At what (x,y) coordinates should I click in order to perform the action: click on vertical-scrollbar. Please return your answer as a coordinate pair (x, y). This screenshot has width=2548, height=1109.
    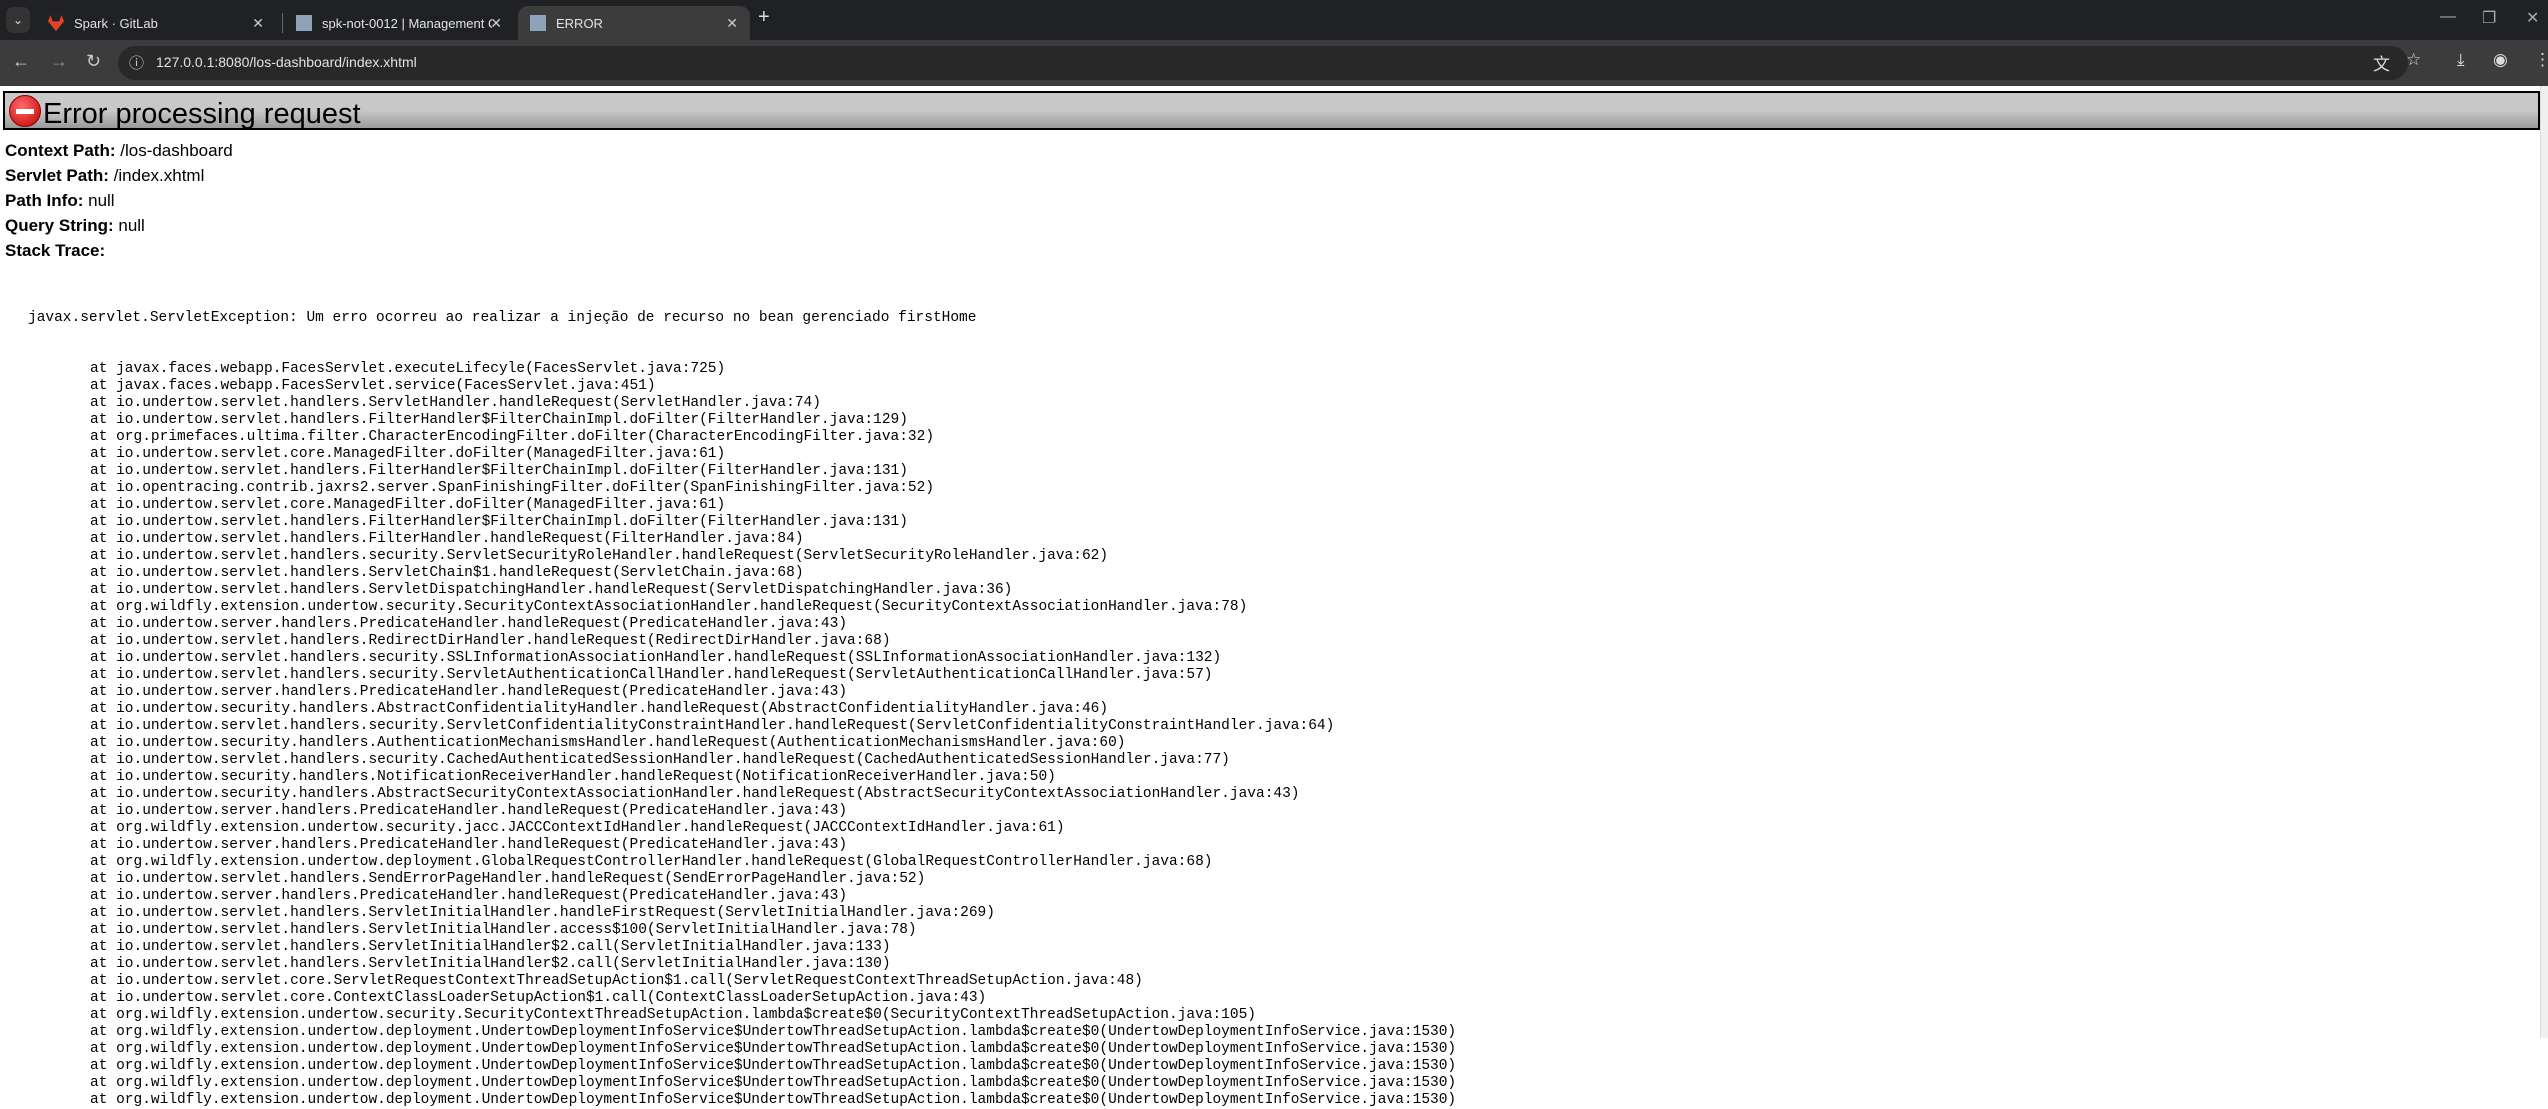
    Looking at the image, I should click on (2544, 562).